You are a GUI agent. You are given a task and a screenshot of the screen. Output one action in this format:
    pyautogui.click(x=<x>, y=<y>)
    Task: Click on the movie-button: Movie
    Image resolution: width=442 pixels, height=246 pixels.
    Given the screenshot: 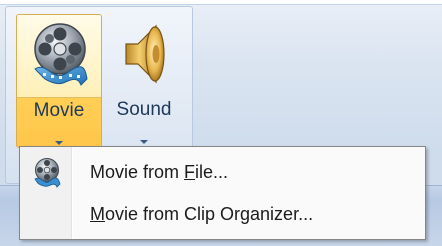 What is the action you would take?
    pyautogui.click(x=59, y=81)
    